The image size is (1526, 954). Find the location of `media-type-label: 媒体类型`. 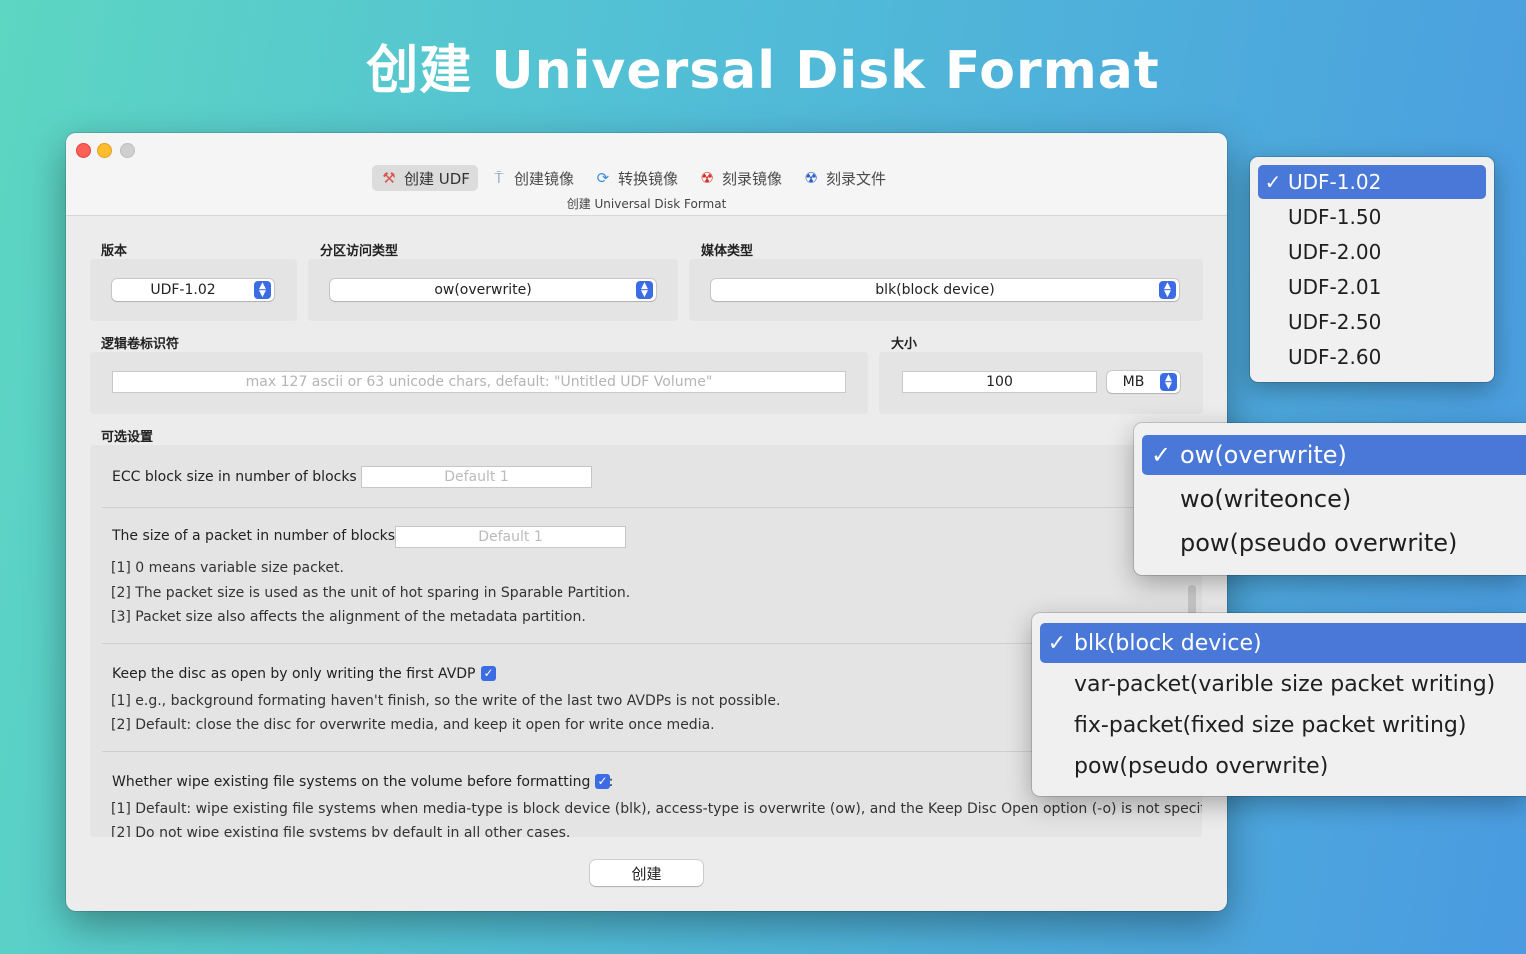

media-type-label: 媒体类型 is located at coordinates (727, 251).